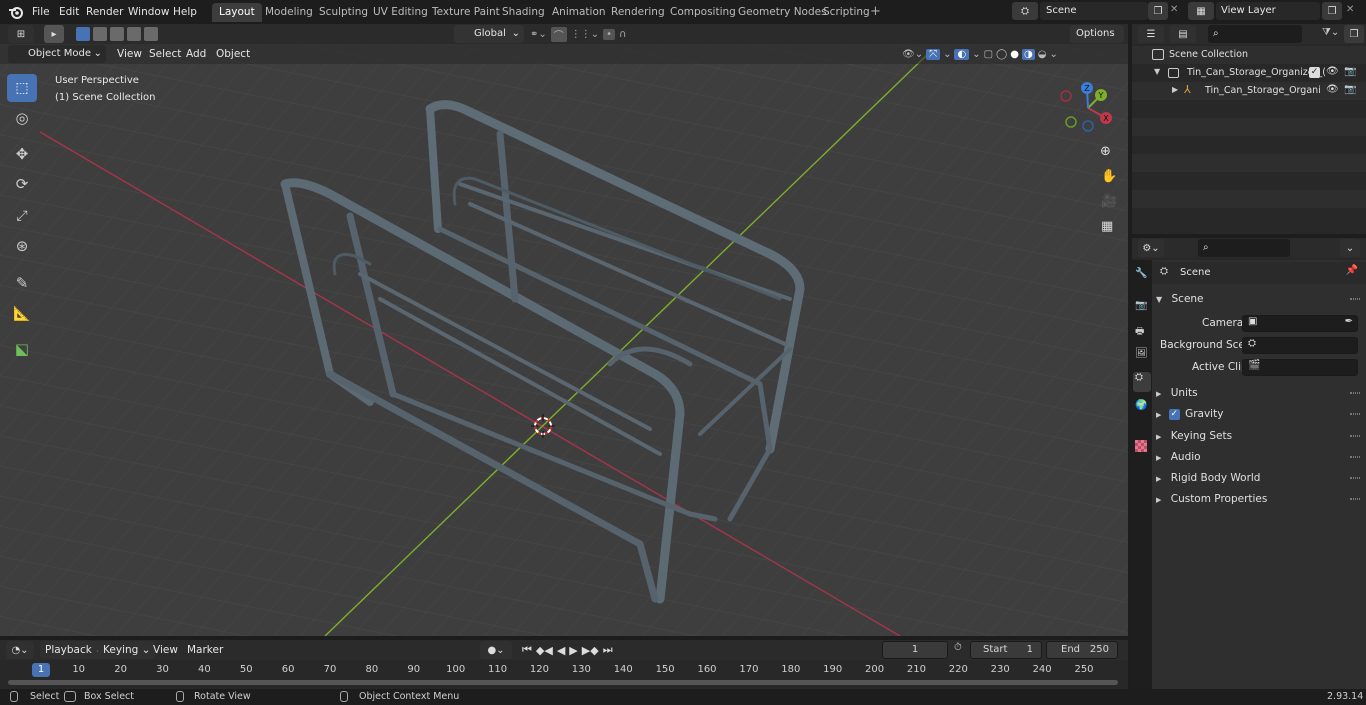  What do you see at coordinates (579, 12) in the screenshot?
I see `tab-animation: Animation` at bounding box center [579, 12].